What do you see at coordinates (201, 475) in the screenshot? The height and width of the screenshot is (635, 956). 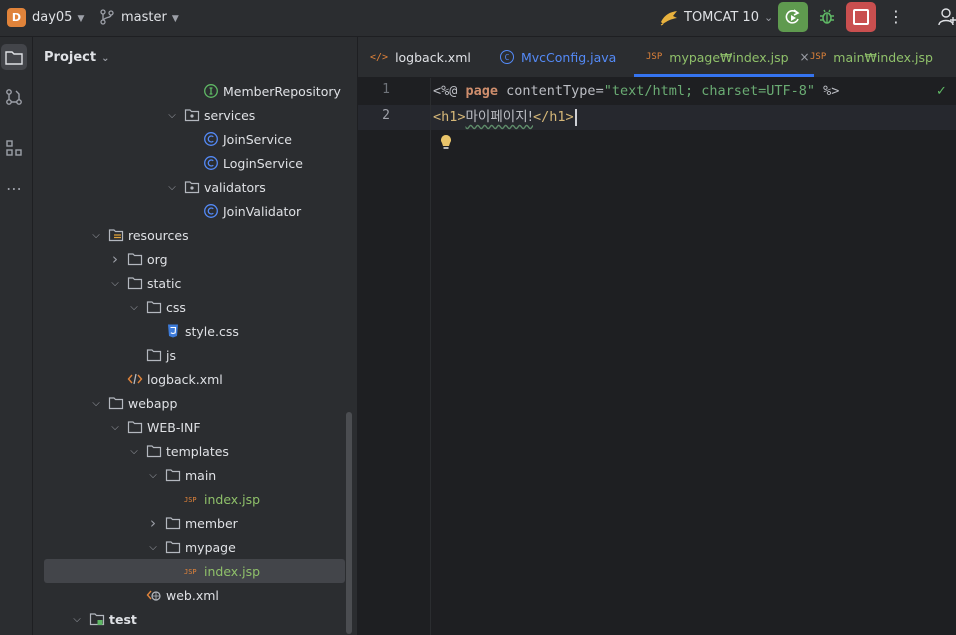 I see `tree-node-label: main` at bounding box center [201, 475].